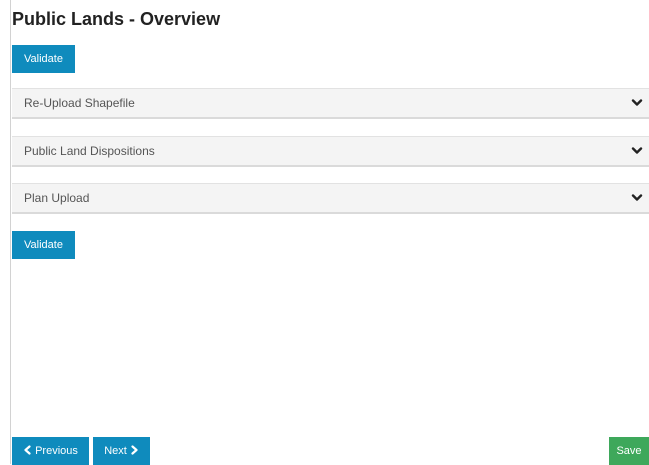 This screenshot has height=465, width=649. What do you see at coordinates (116, 19) in the screenshot?
I see `page-title: Public Lands - Overview` at bounding box center [116, 19].